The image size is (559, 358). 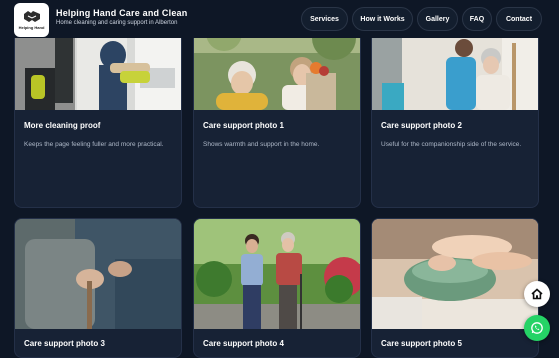 What do you see at coordinates (122, 13) in the screenshot?
I see `brand-name: Helping Hand Care and Clean` at bounding box center [122, 13].